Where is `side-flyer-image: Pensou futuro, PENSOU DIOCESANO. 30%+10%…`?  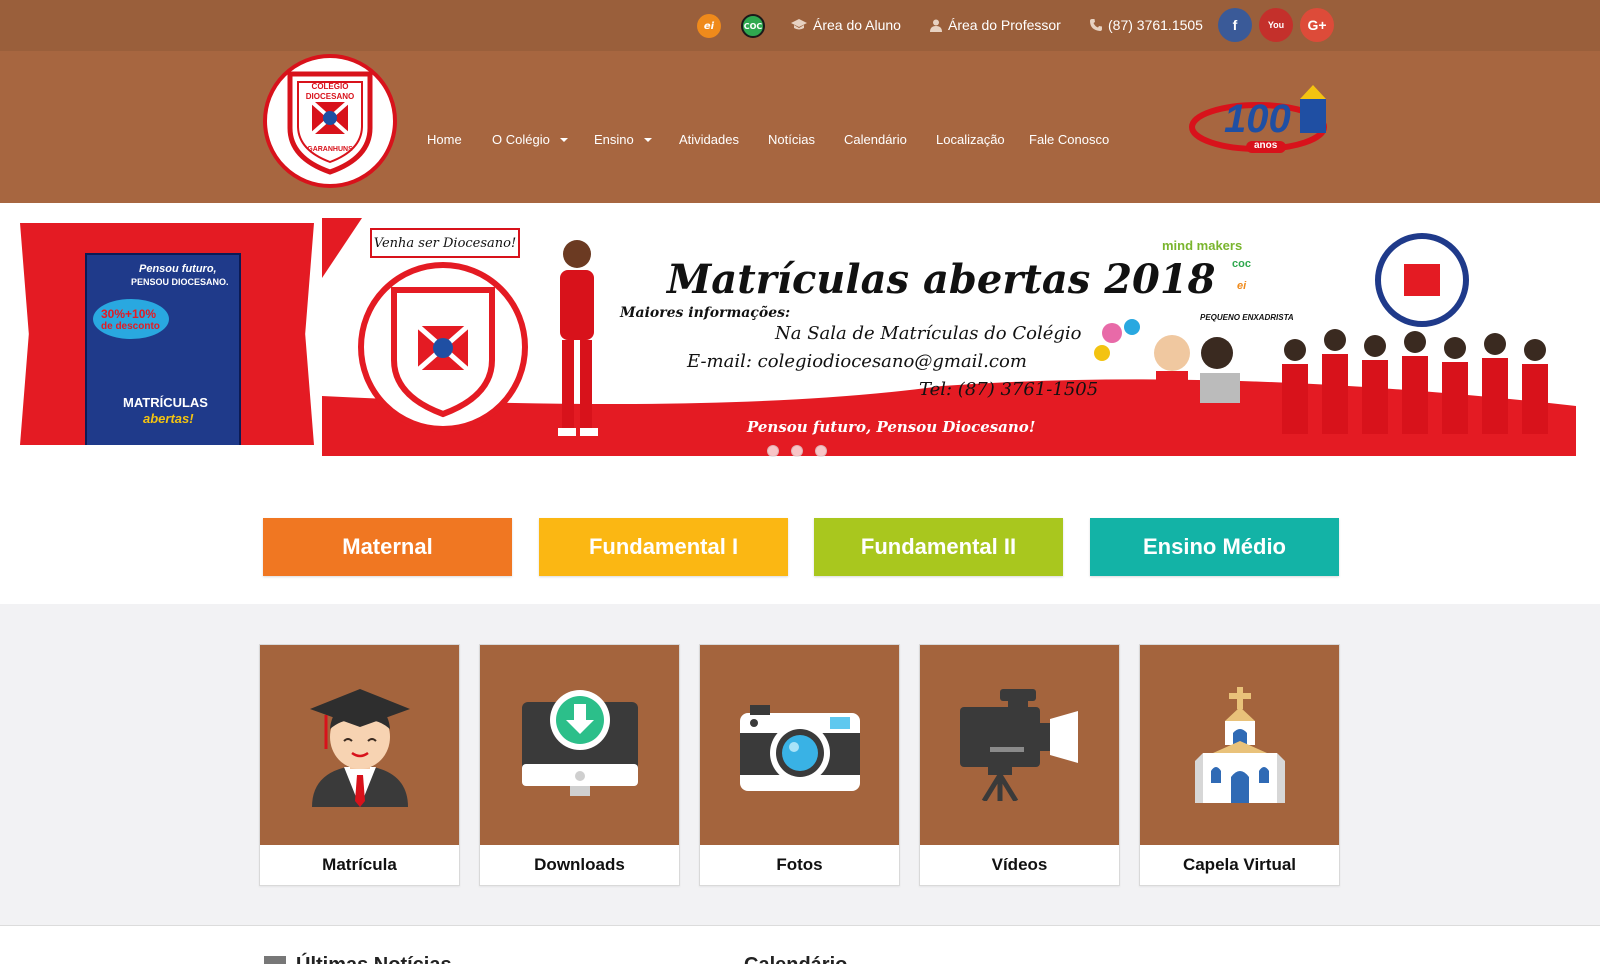
side-flyer-image: Pensou futuro, PENSOU DIOCESANO. 30%+10%… is located at coordinates (167, 334).